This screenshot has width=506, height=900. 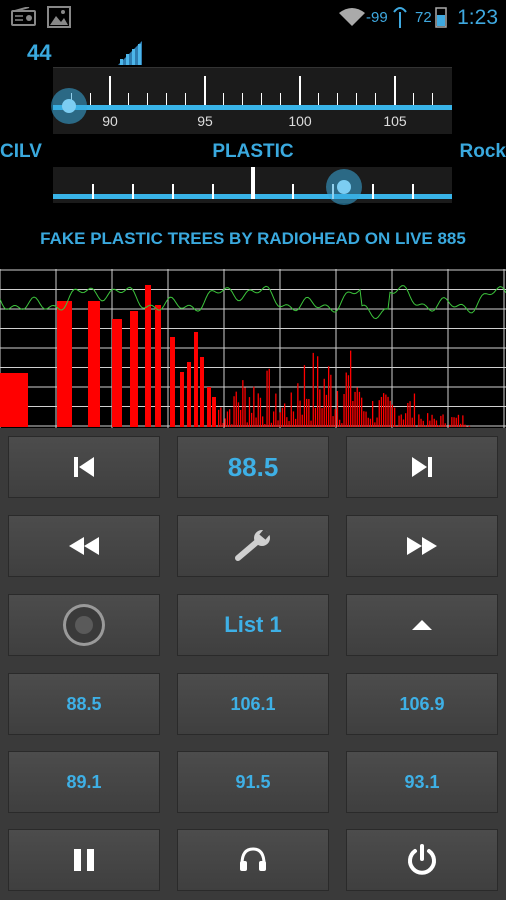 What do you see at coordinates (422, 546) in the screenshot?
I see `fast-forward-button` at bounding box center [422, 546].